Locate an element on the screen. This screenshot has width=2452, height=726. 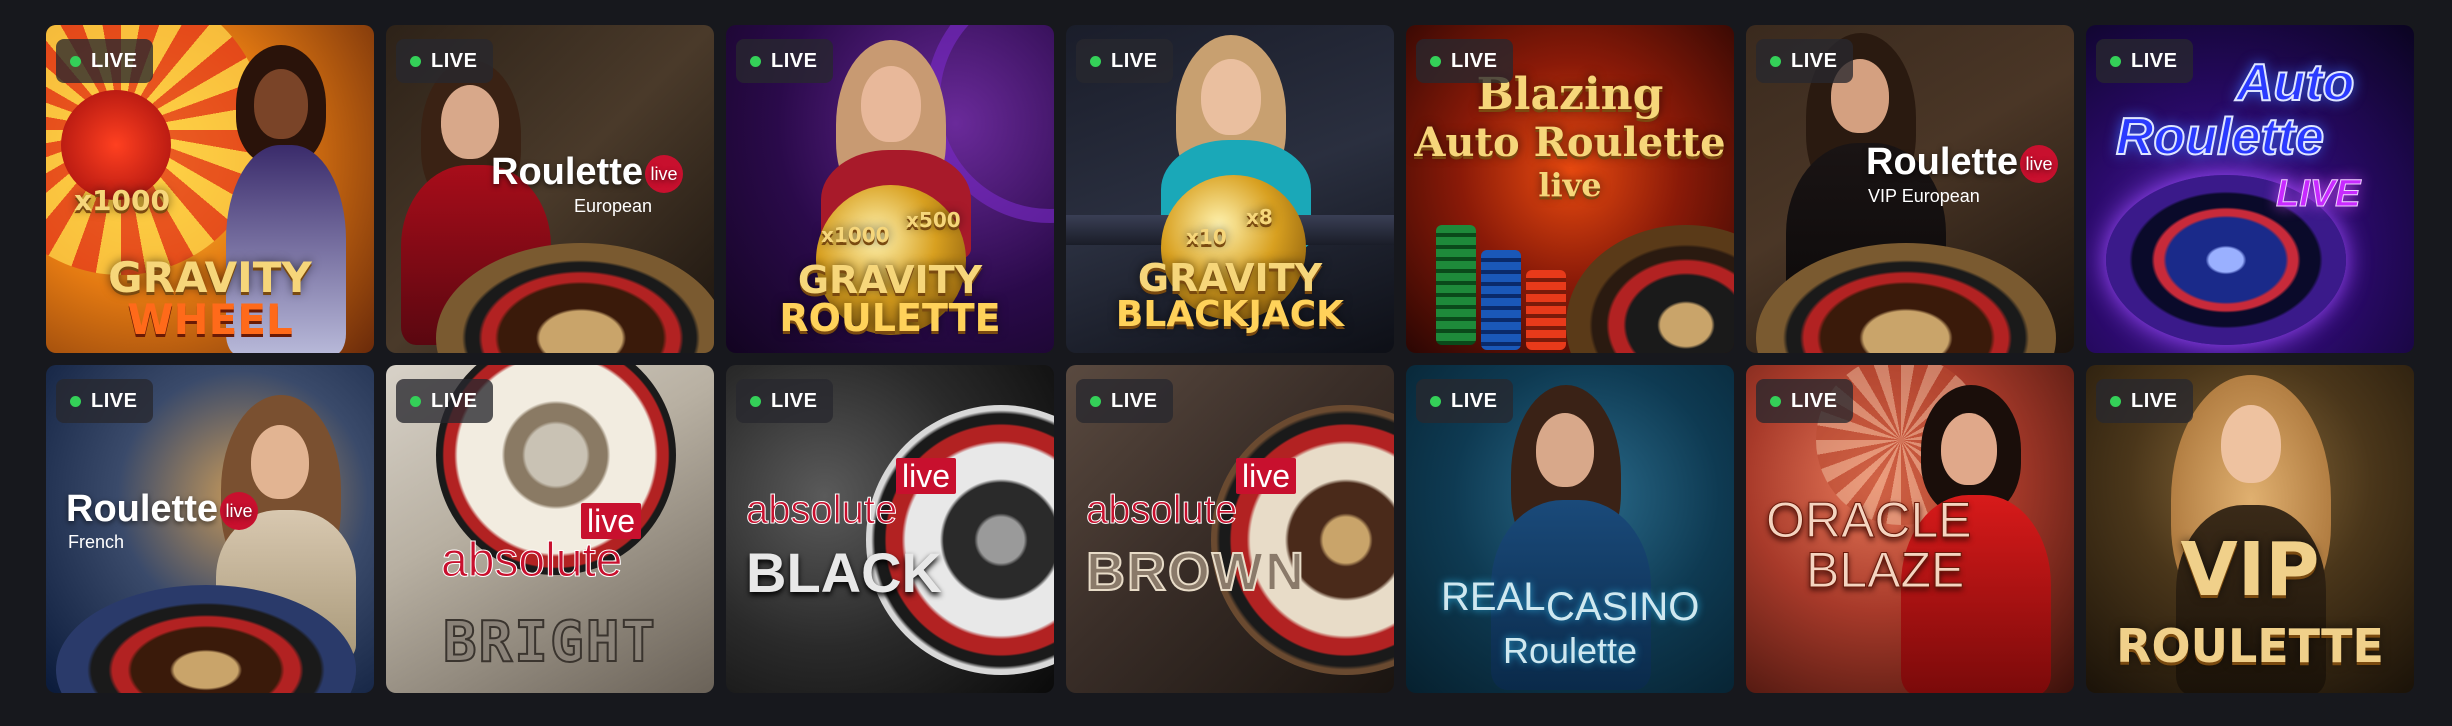
game-logo-line1: VIP is located at coordinates (2250, 570).